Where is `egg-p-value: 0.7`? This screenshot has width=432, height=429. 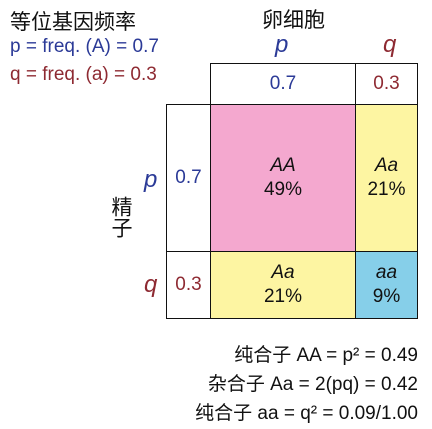 egg-p-value: 0.7 is located at coordinates (283, 83).